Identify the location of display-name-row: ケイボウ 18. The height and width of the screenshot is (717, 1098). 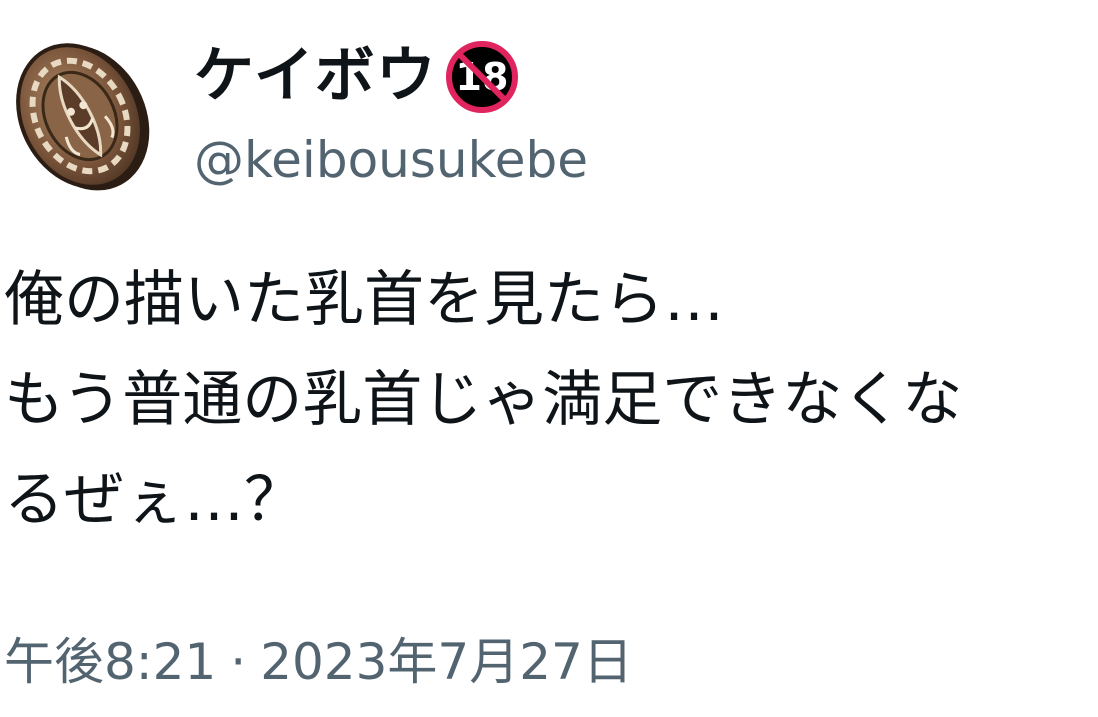
(391, 76).